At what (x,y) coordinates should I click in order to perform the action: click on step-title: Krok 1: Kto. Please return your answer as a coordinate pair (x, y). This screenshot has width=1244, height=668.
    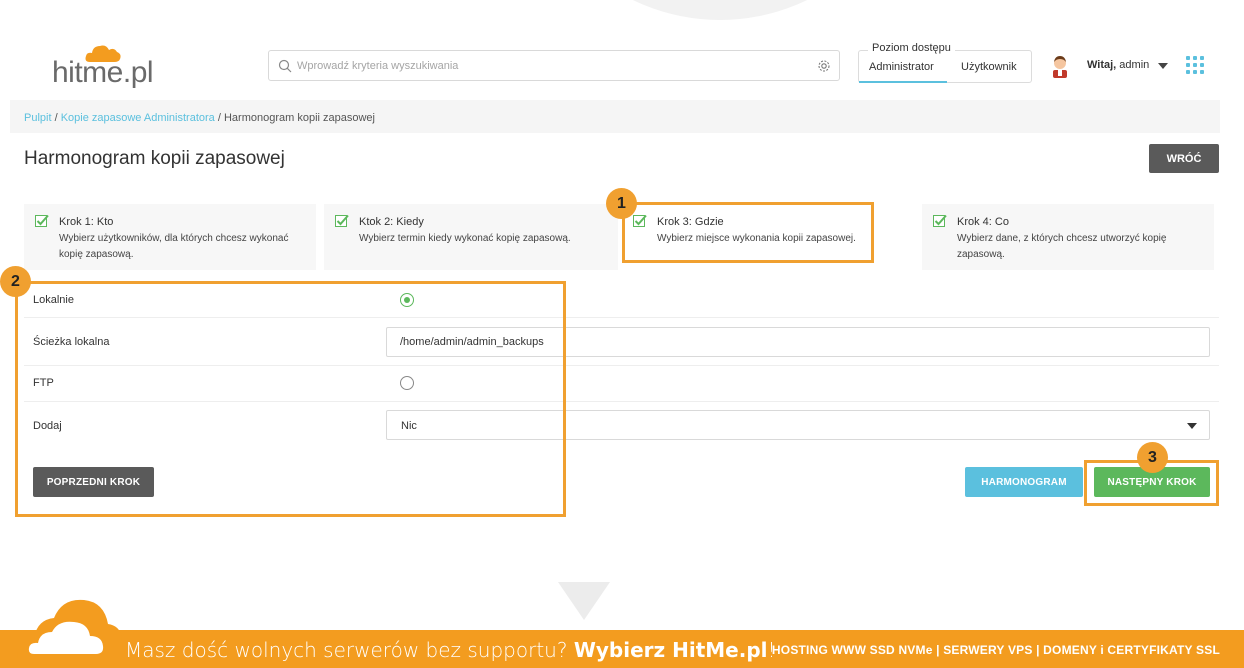
    Looking at the image, I should click on (86, 222).